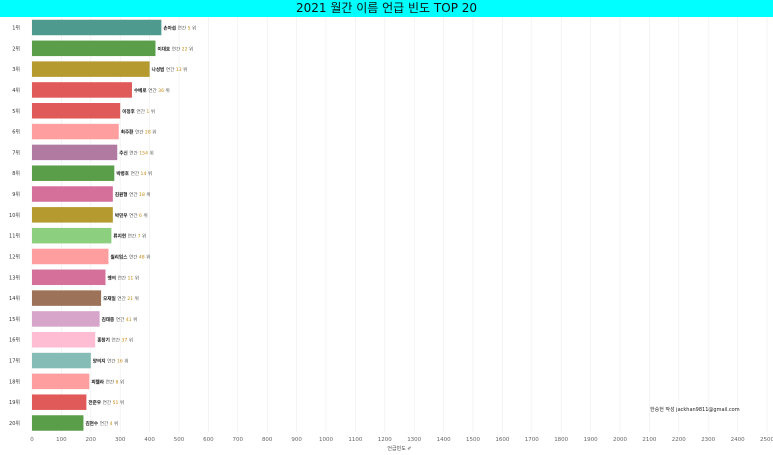 The image size is (773, 455). I want to click on rank-label: 1위, so click(16, 28).